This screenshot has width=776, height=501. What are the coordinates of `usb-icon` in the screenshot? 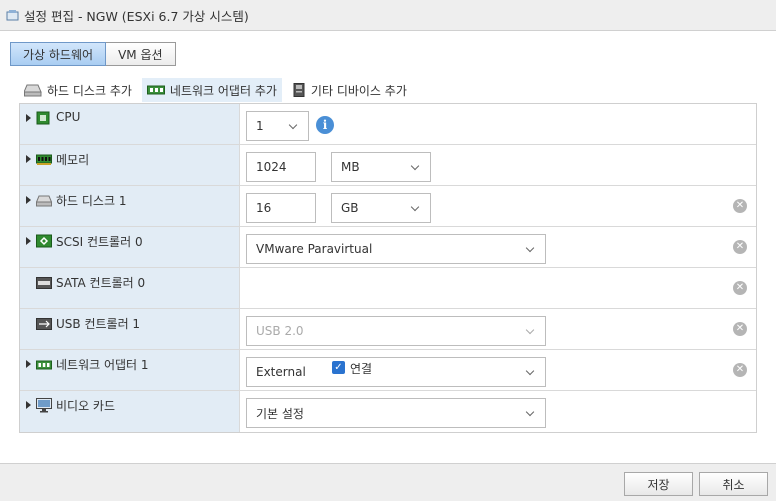 It's located at (44, 324).